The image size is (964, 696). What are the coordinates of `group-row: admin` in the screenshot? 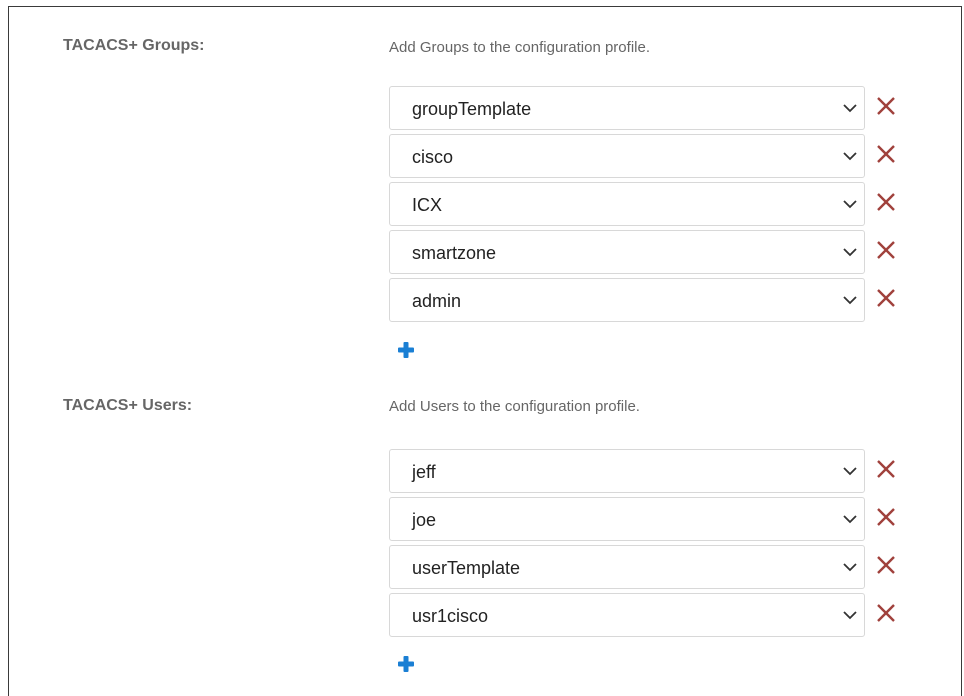 It's located at (649, 300).